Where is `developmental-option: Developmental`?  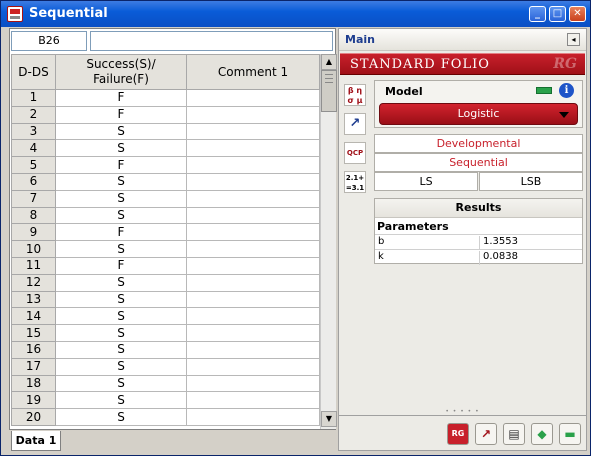
developmental-option: Developmental is located at coordinates (478, 143).